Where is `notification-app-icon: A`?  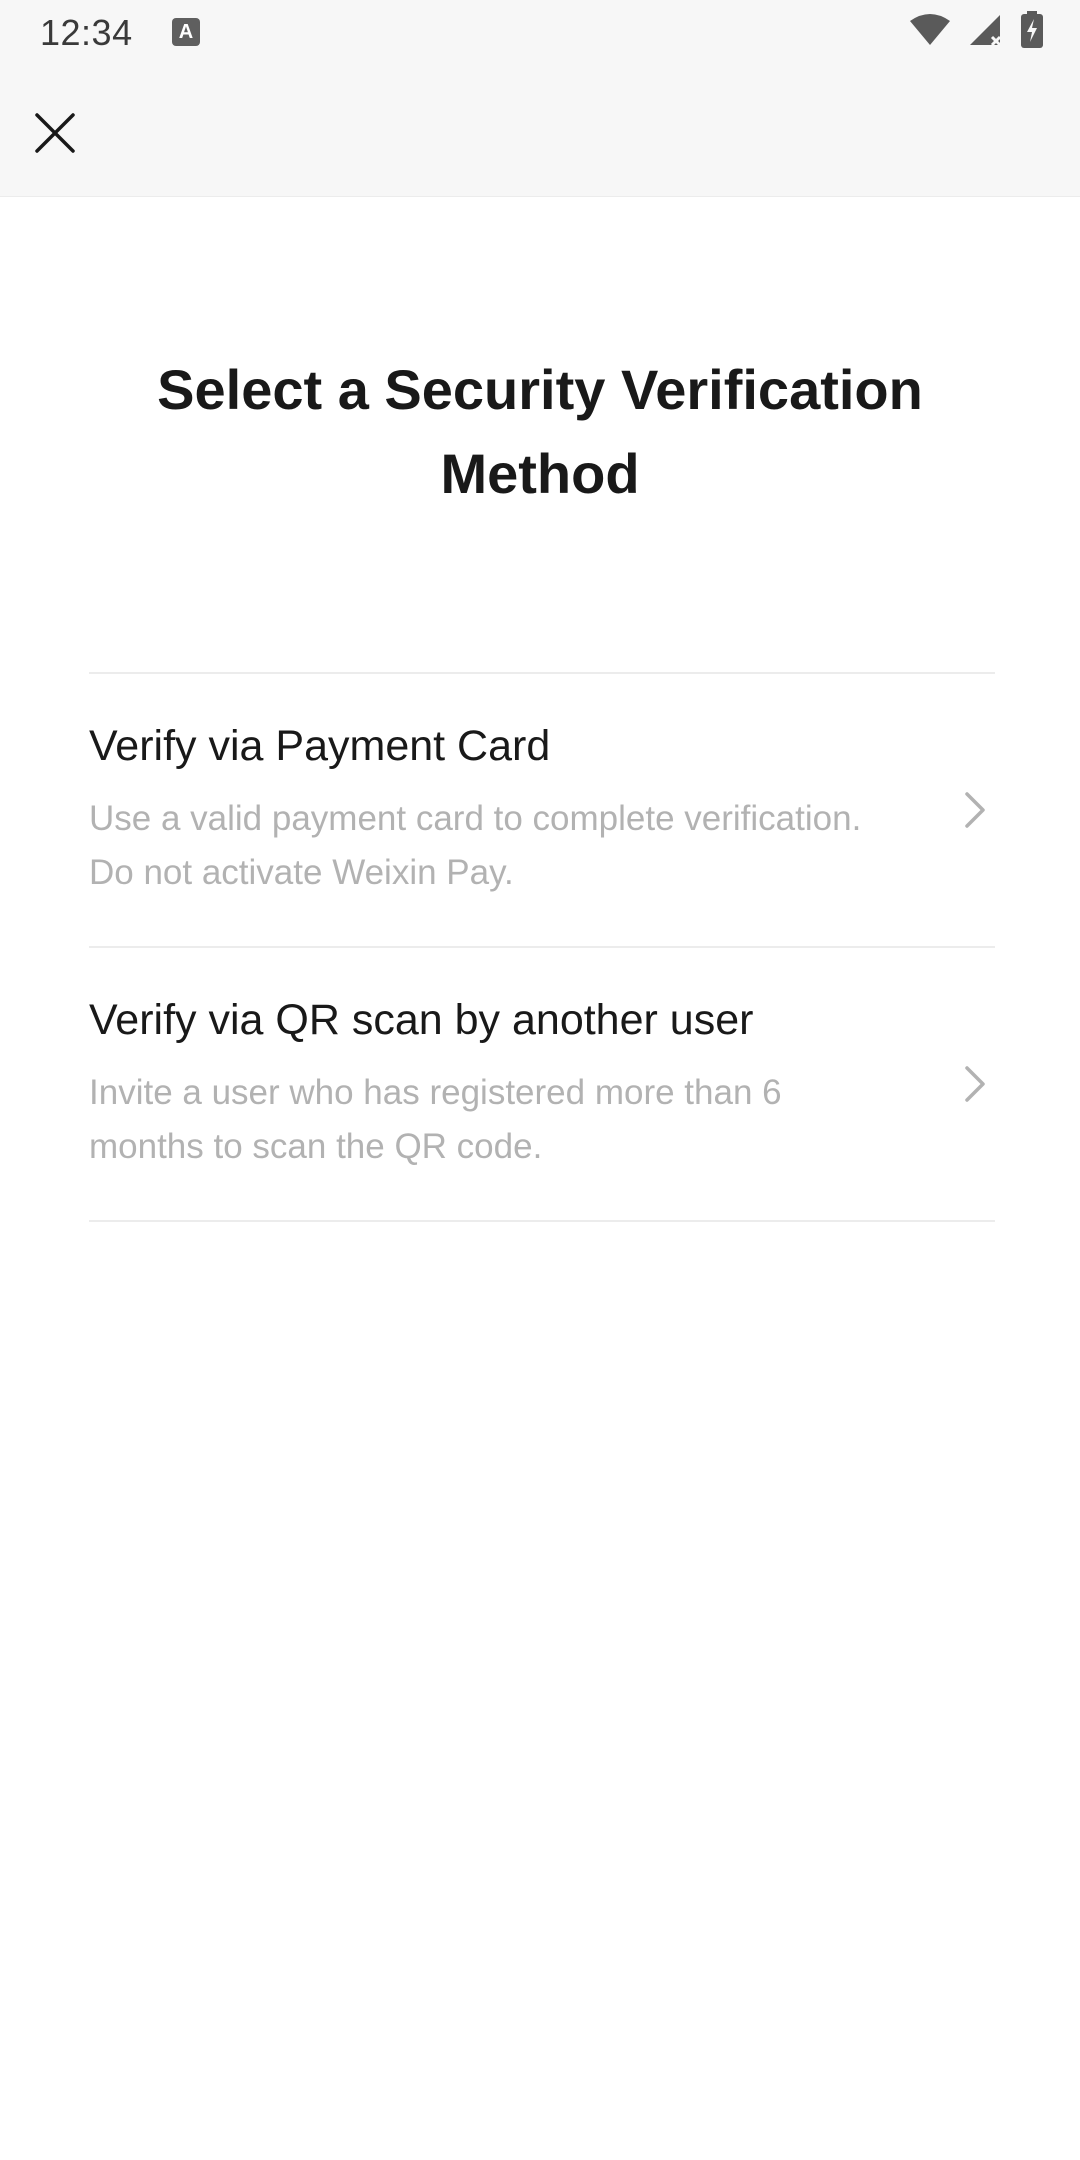 notification-app-icon: A is located at coordinates (186, 32).